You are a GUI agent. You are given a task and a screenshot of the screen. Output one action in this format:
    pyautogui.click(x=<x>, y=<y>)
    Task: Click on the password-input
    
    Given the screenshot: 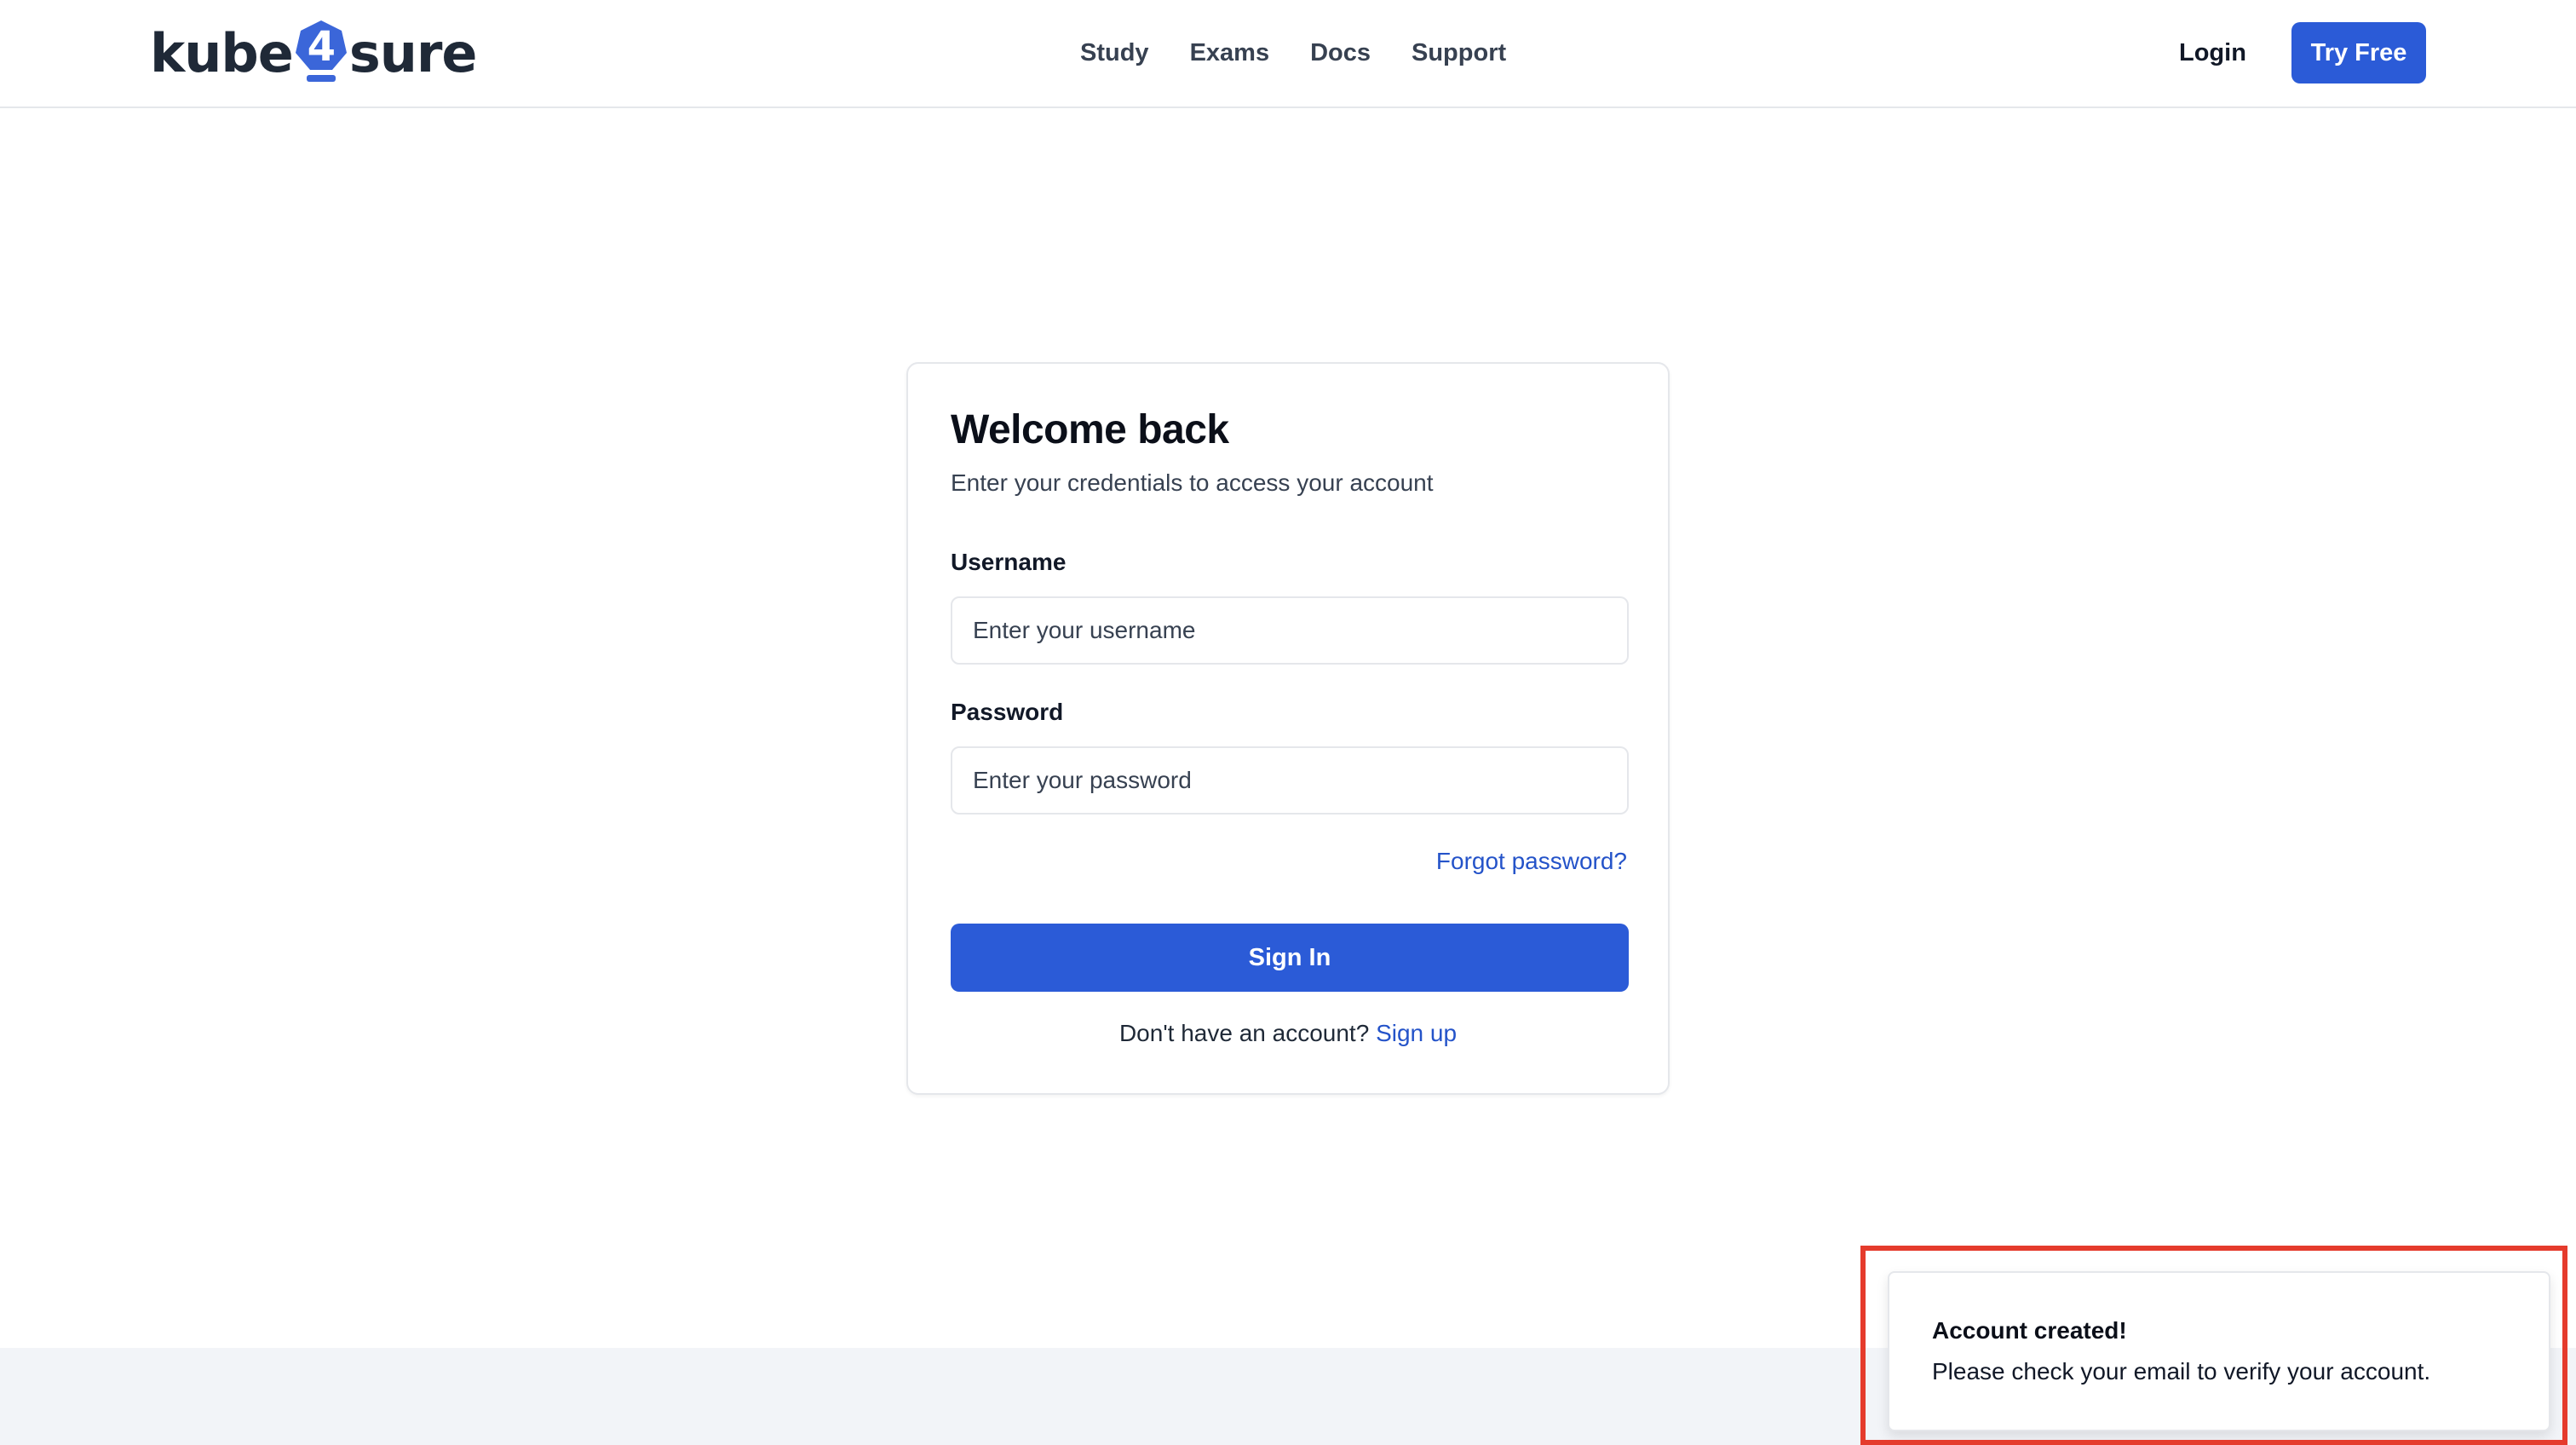 What is the action you would take?
    pyautogui.click(x=1290, y=780)
    